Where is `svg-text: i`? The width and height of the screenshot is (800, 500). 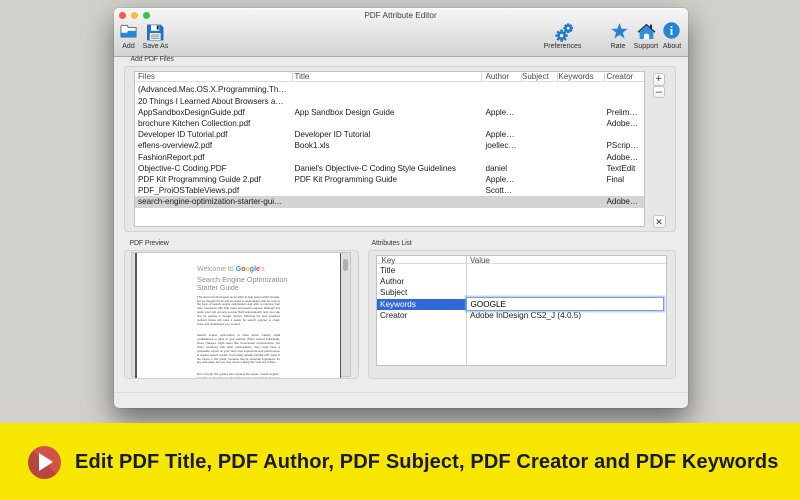
svg-text: i is located at coordinates (672, 31).